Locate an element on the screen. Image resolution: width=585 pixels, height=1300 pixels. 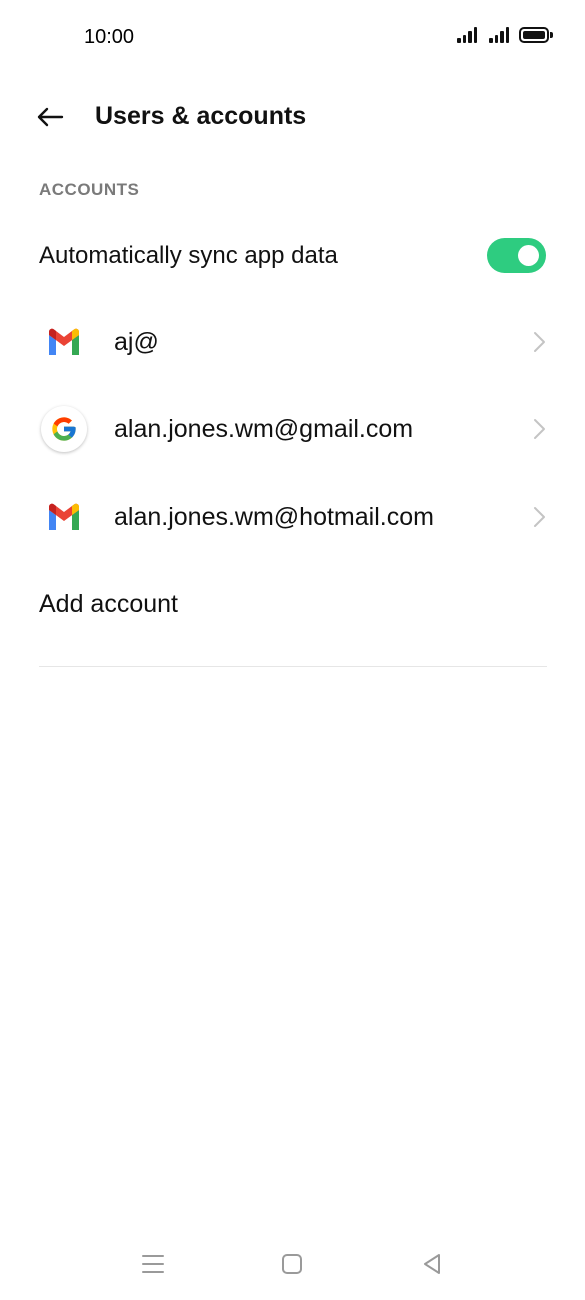
recents-button is located at coordinates (153, 1264).